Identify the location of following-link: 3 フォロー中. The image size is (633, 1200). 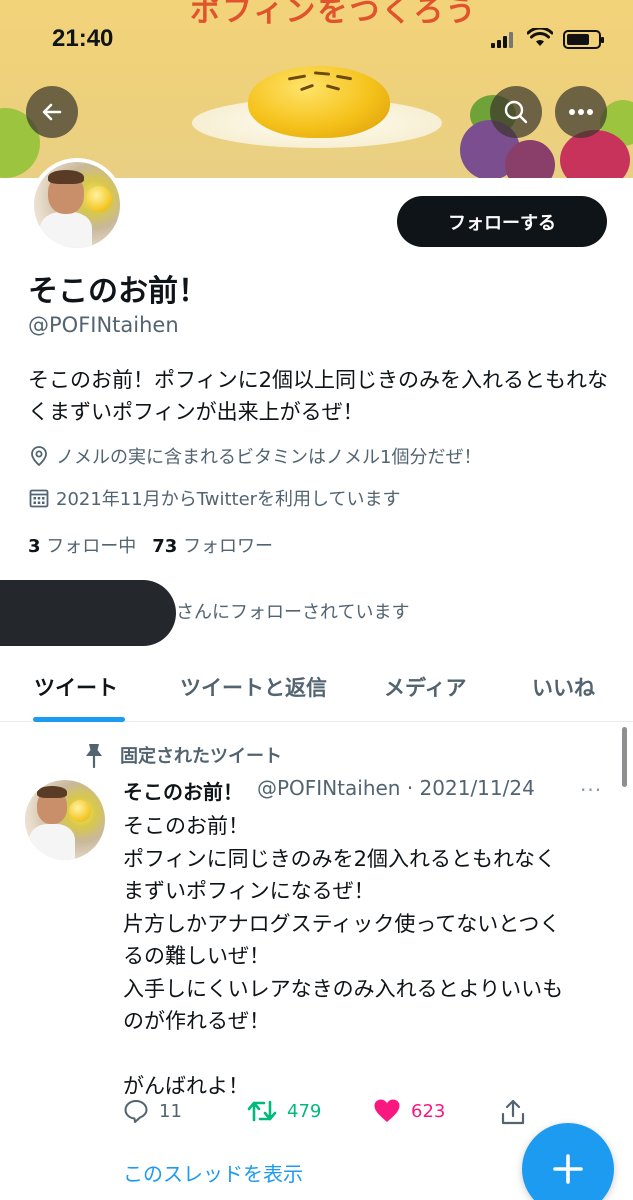
(82, 545).